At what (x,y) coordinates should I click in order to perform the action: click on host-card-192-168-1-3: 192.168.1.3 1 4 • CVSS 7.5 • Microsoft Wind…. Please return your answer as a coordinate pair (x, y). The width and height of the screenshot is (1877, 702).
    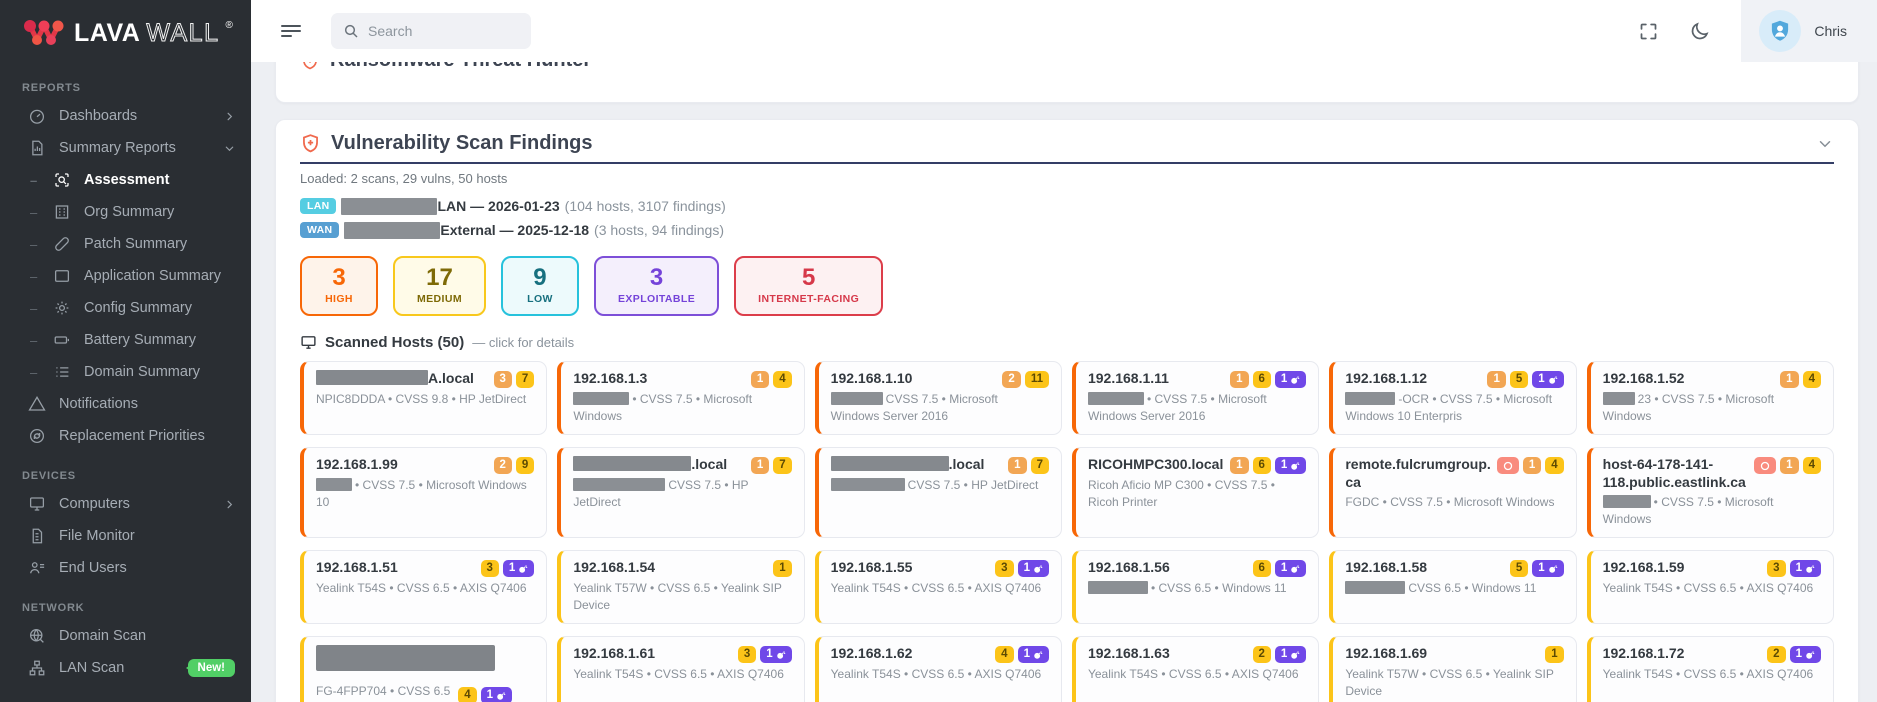
    Looking at the image, I should click on (681, 398).